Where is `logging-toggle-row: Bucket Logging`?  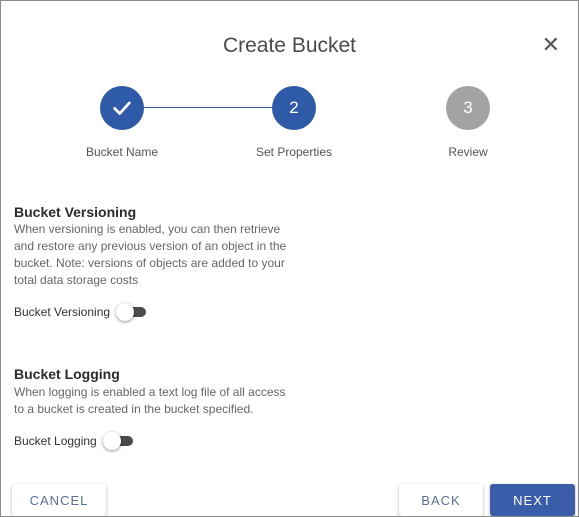 logging-toggle-row: Bucket Logging is located at coordinates (74, 441).